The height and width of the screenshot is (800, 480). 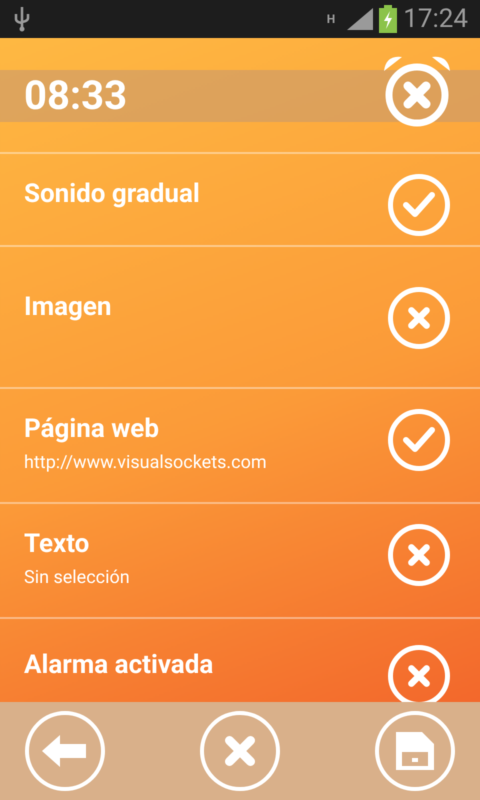 What do you see at coordinates (92, 429) in the screenshot?
I see `setting-title: Página web` at bounding box center [92, 429].